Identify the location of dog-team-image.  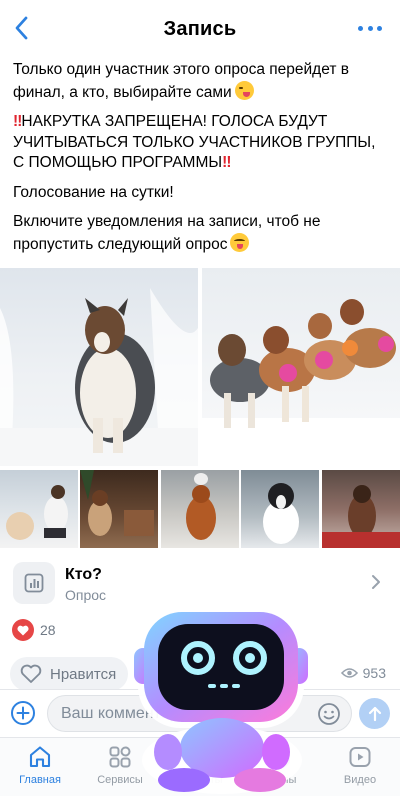
(301, 382).